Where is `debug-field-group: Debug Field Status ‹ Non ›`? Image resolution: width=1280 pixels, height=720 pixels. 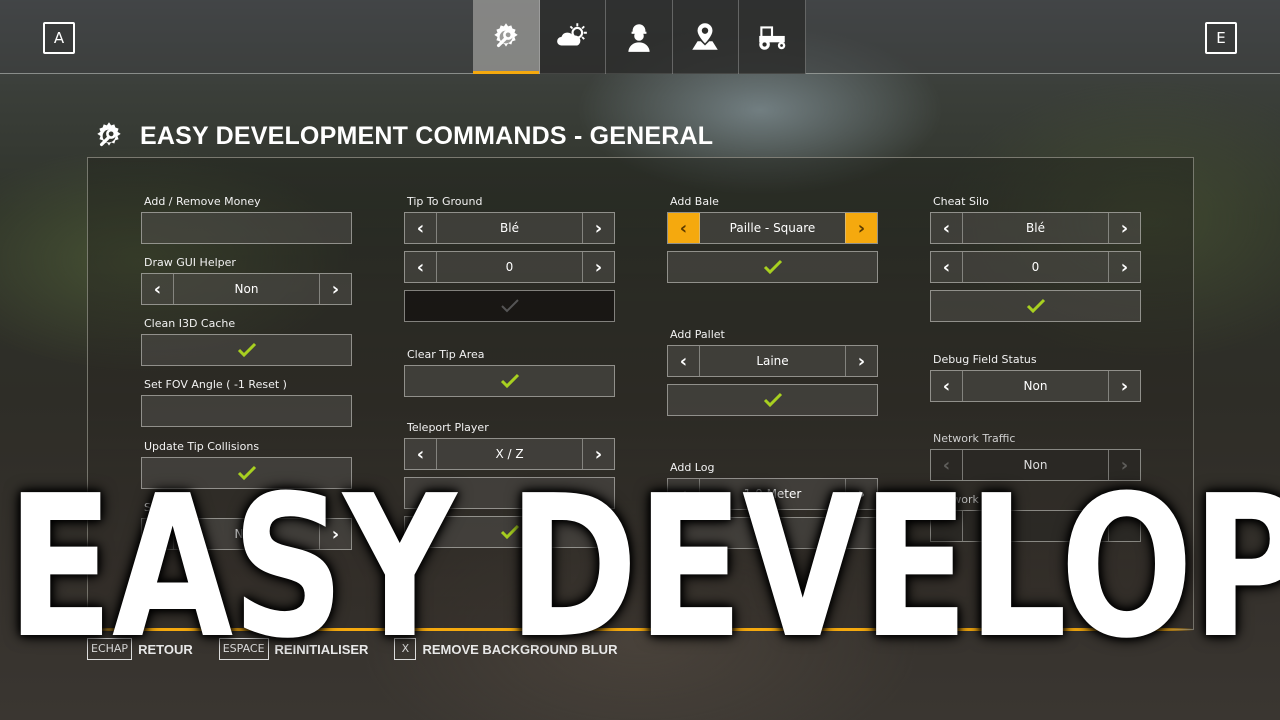 debug-field-group: Debug Field Status ‹ Non › is located at coordinates (1035, 377).